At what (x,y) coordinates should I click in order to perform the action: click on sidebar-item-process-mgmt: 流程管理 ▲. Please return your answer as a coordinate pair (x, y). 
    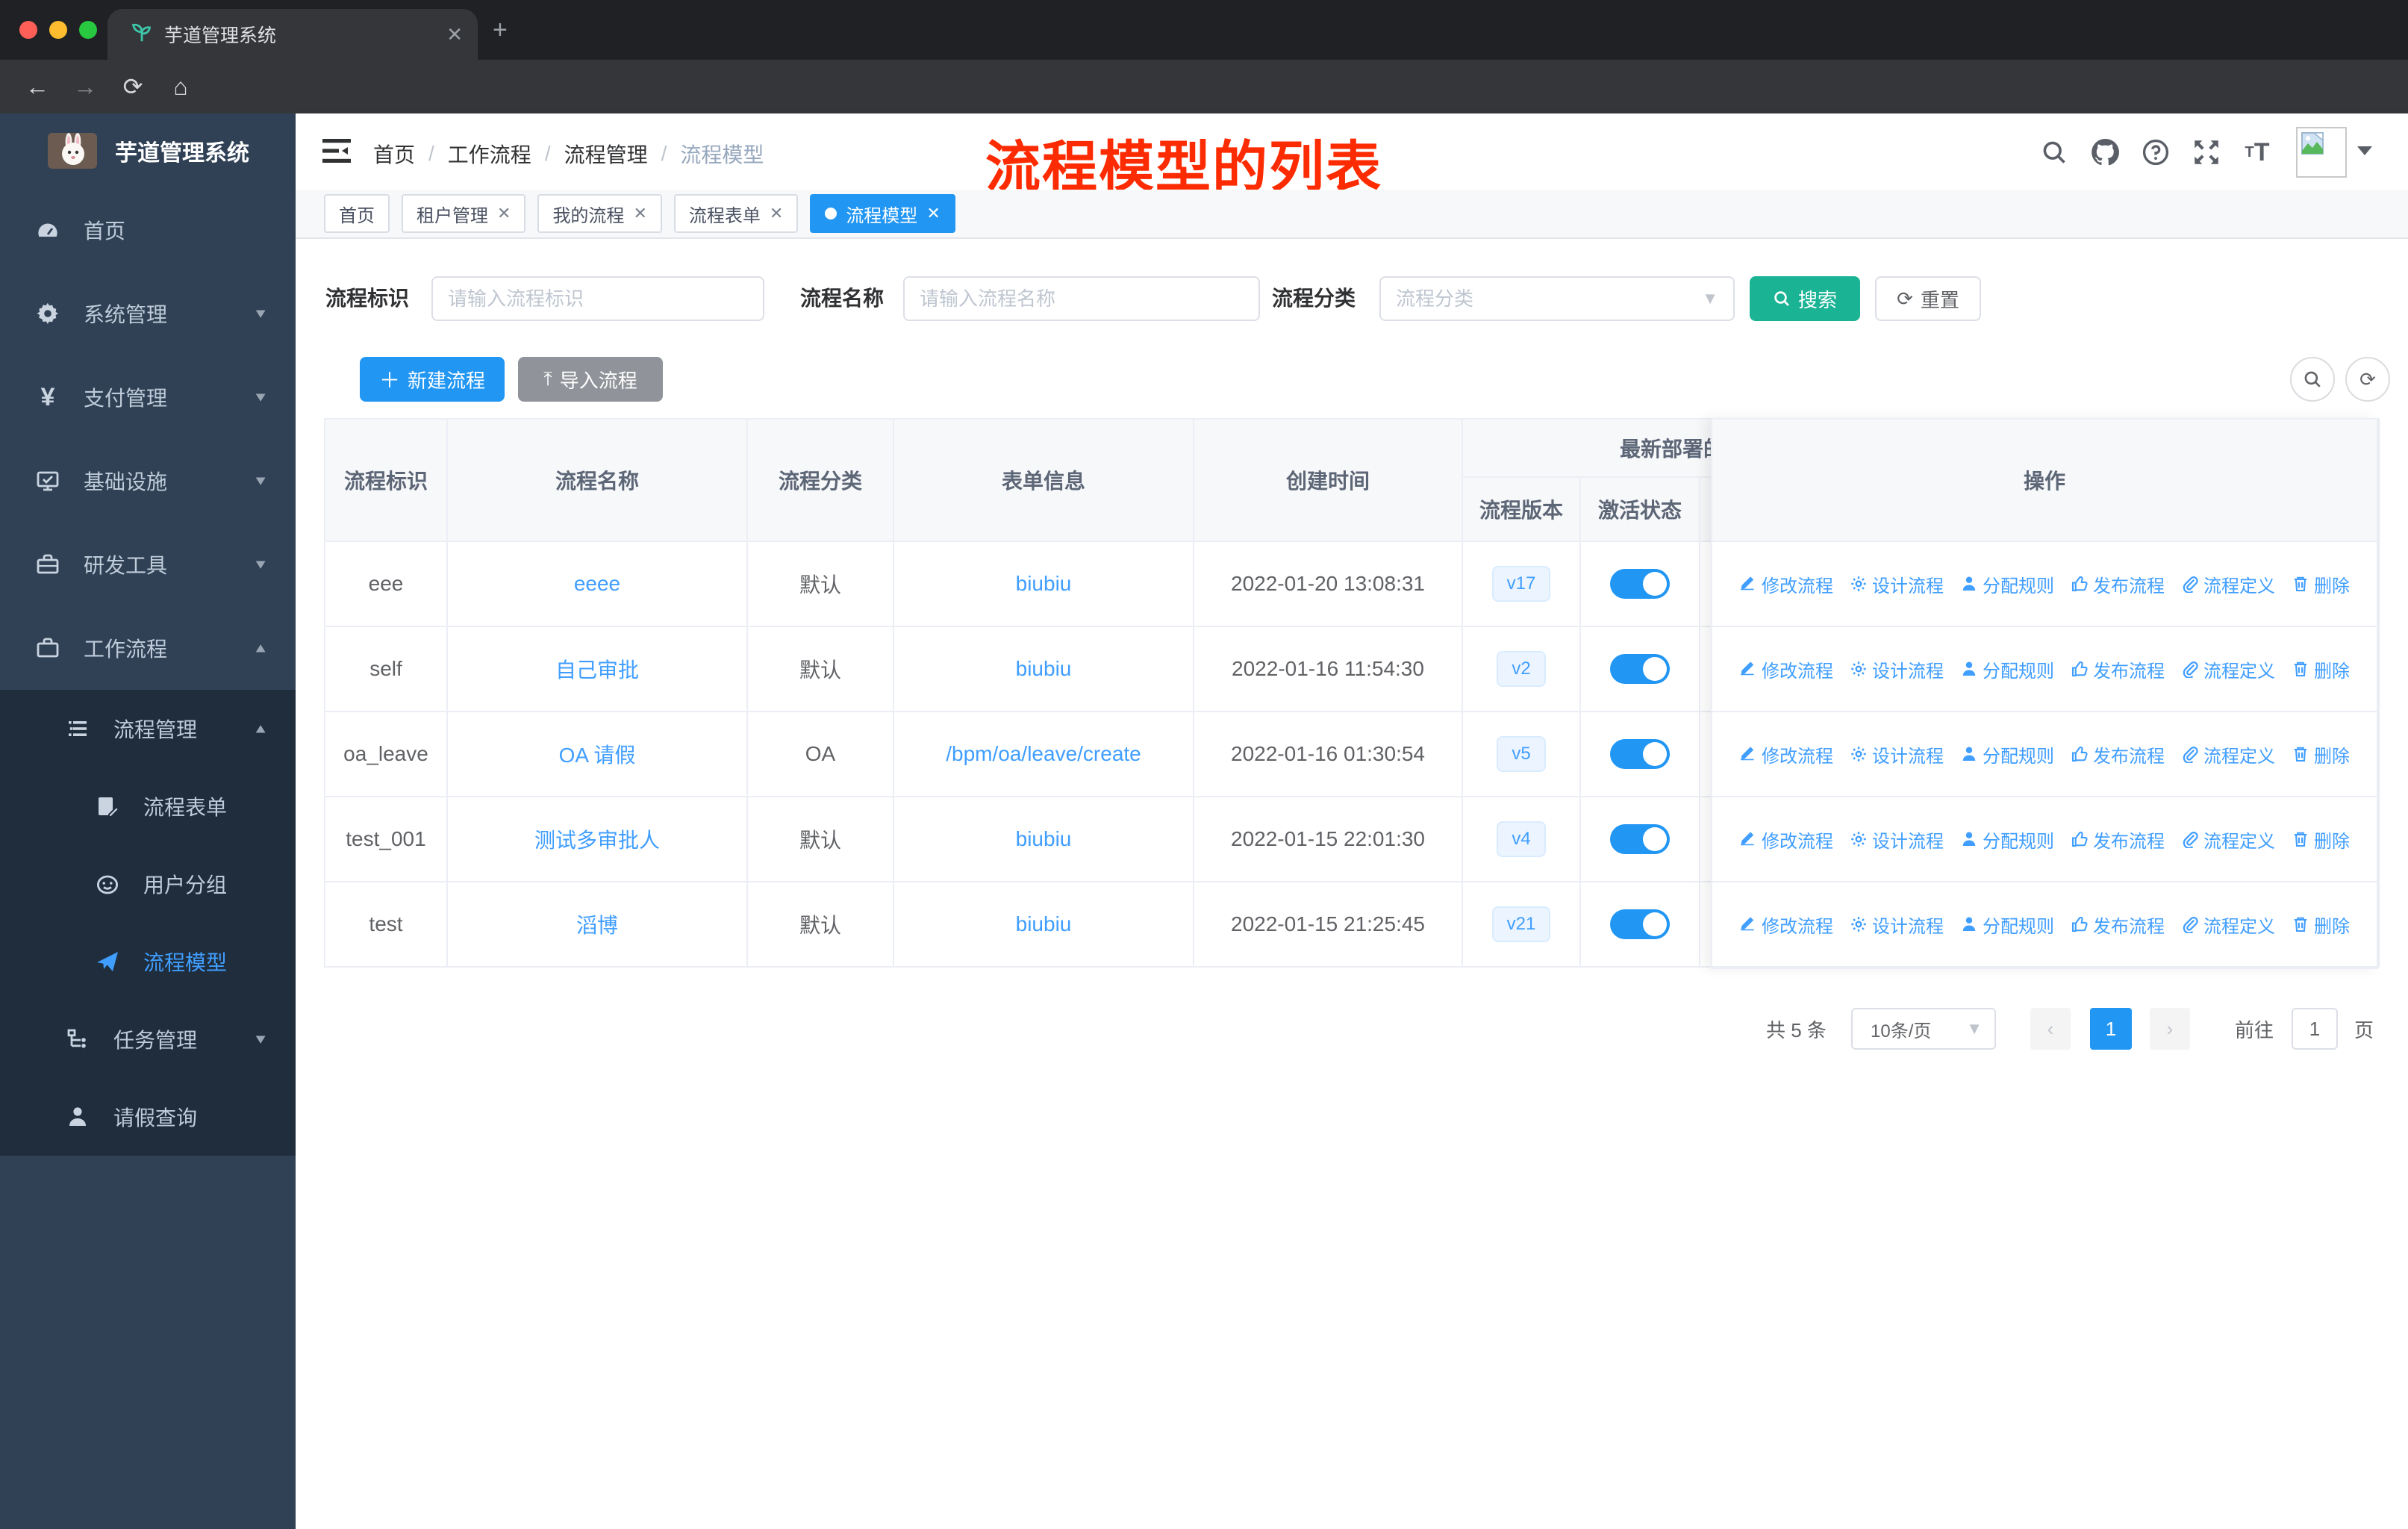
    Looking at the image, I should click on (148, 728).